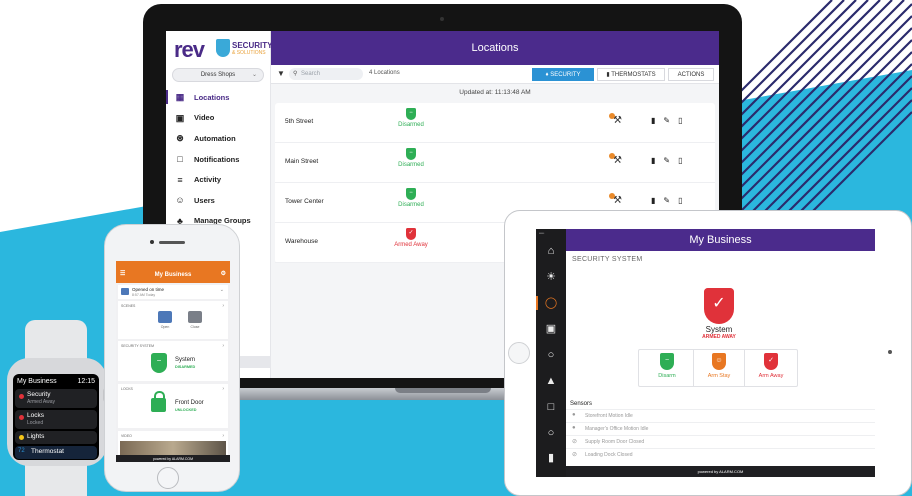  Describe the element at coordinates (563, 74) in the screenshot. I see `tab-security: ♦ SECURITY` at that location.